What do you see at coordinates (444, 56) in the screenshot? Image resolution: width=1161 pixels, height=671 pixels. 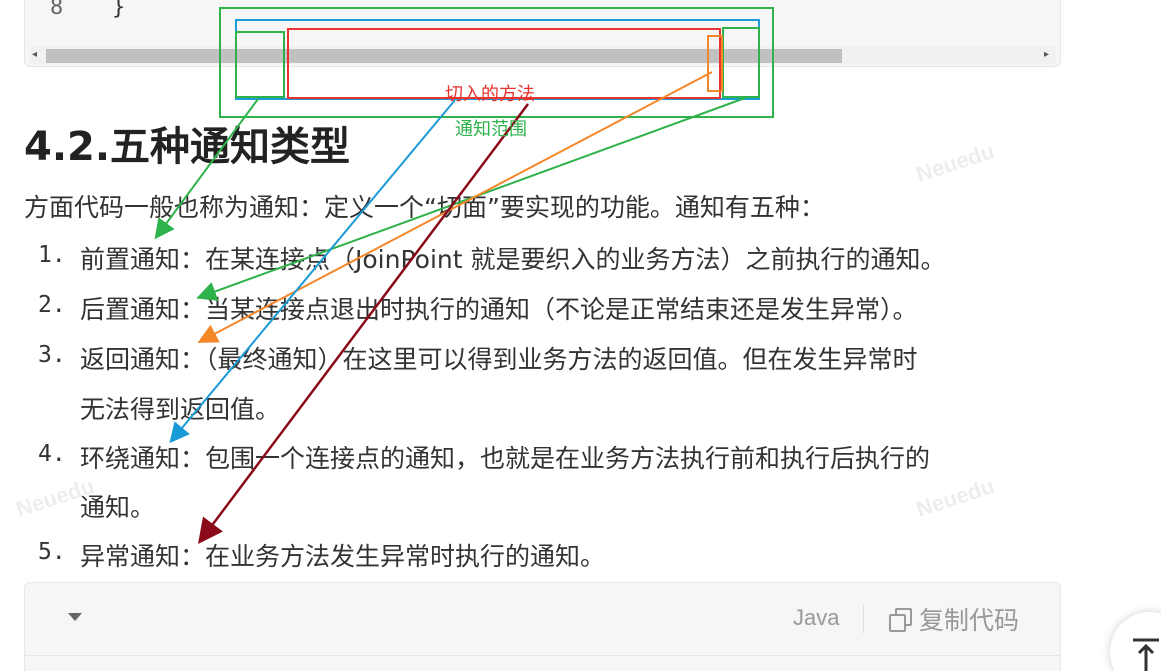 I see `scrollbar-thumb` at bounding box center [444, 56].